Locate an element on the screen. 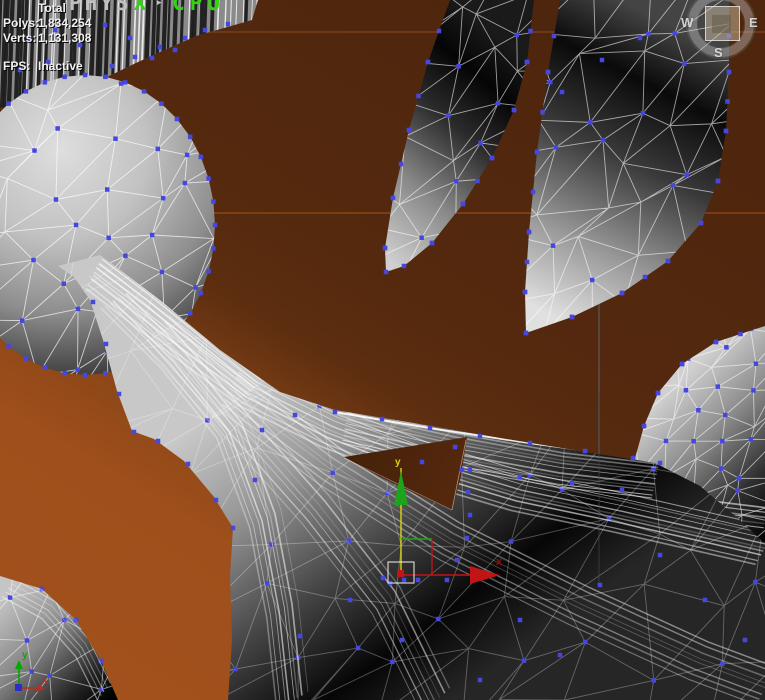 Image resolution: width=765 pixels, height=700 pixels. viewcube-face-shade is located at coordinates (721, 24).